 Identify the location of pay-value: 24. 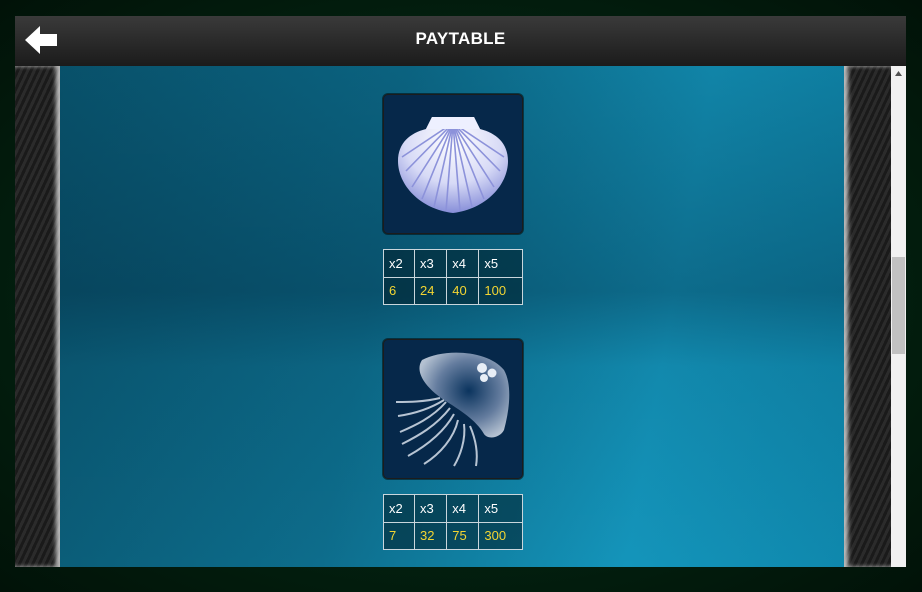
(431, 290).